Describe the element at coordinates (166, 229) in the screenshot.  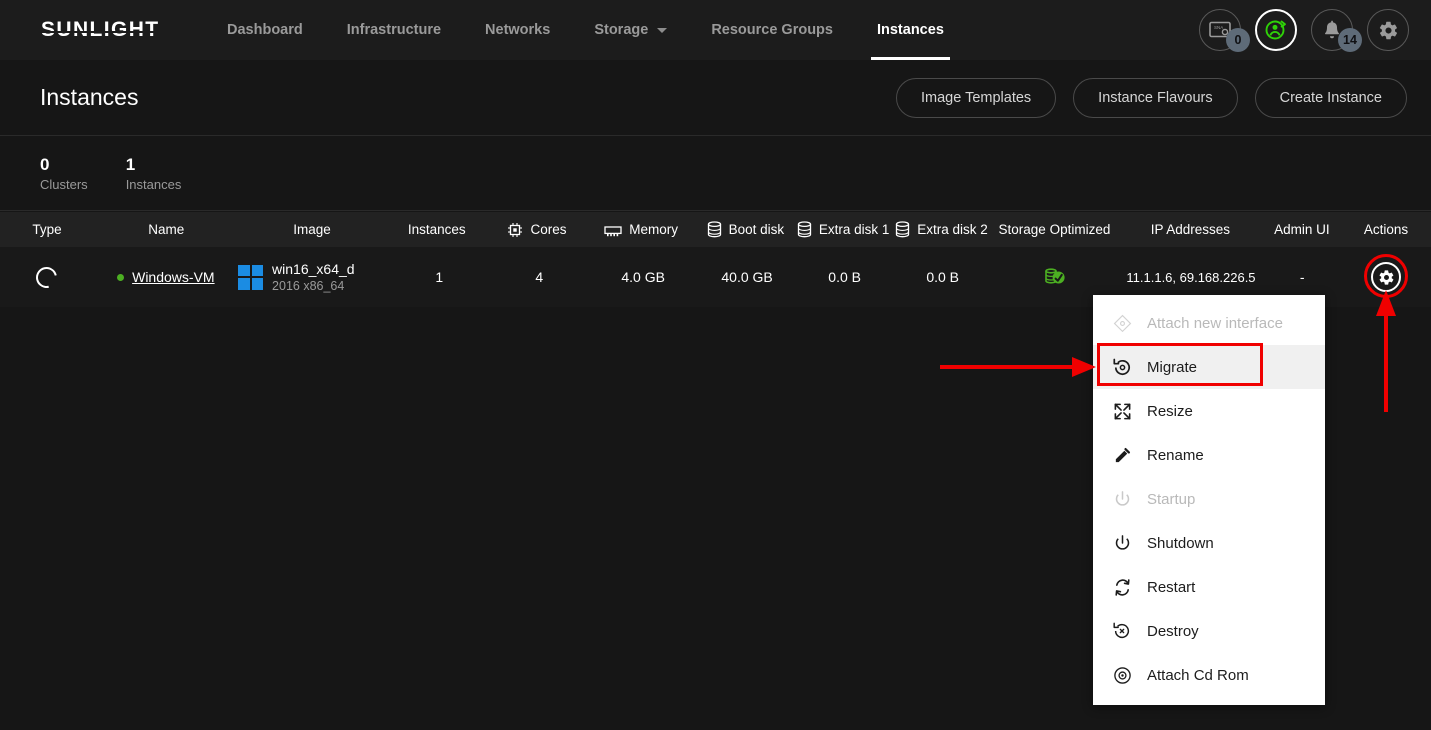
I see `column-header-name: Name` at that location.